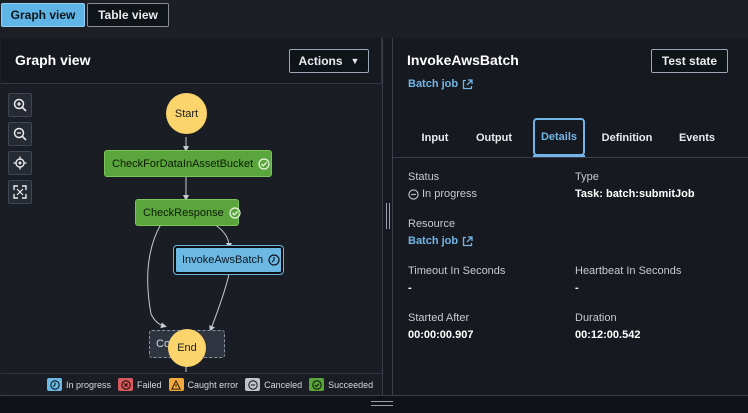 This screenshot has height=413, width=748. Describe the element at coordinates (627, 138) in the screenshot. I see `tab-definition: Definition` at that location.